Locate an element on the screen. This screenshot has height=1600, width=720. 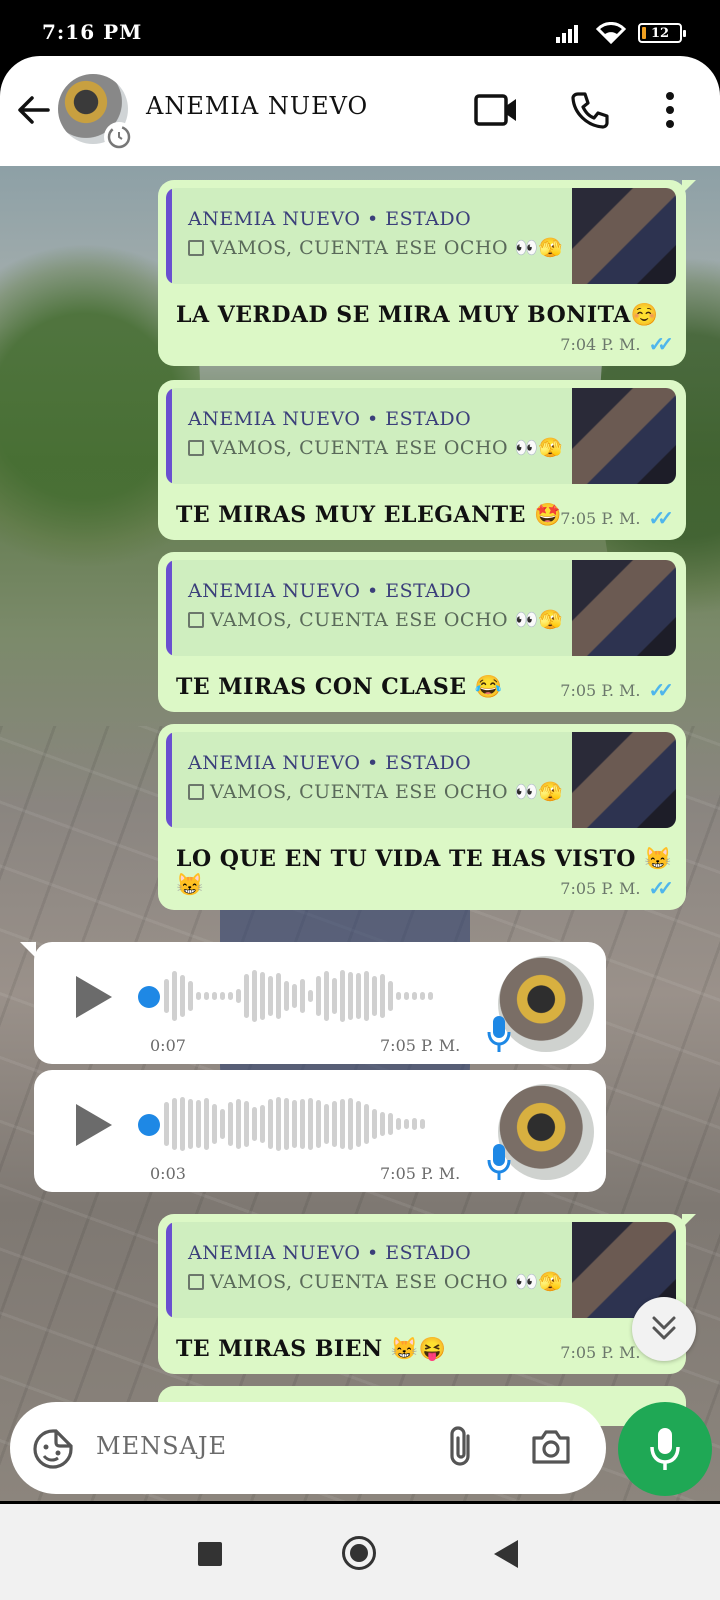
recents-button is located at coordinates (210, 1554).